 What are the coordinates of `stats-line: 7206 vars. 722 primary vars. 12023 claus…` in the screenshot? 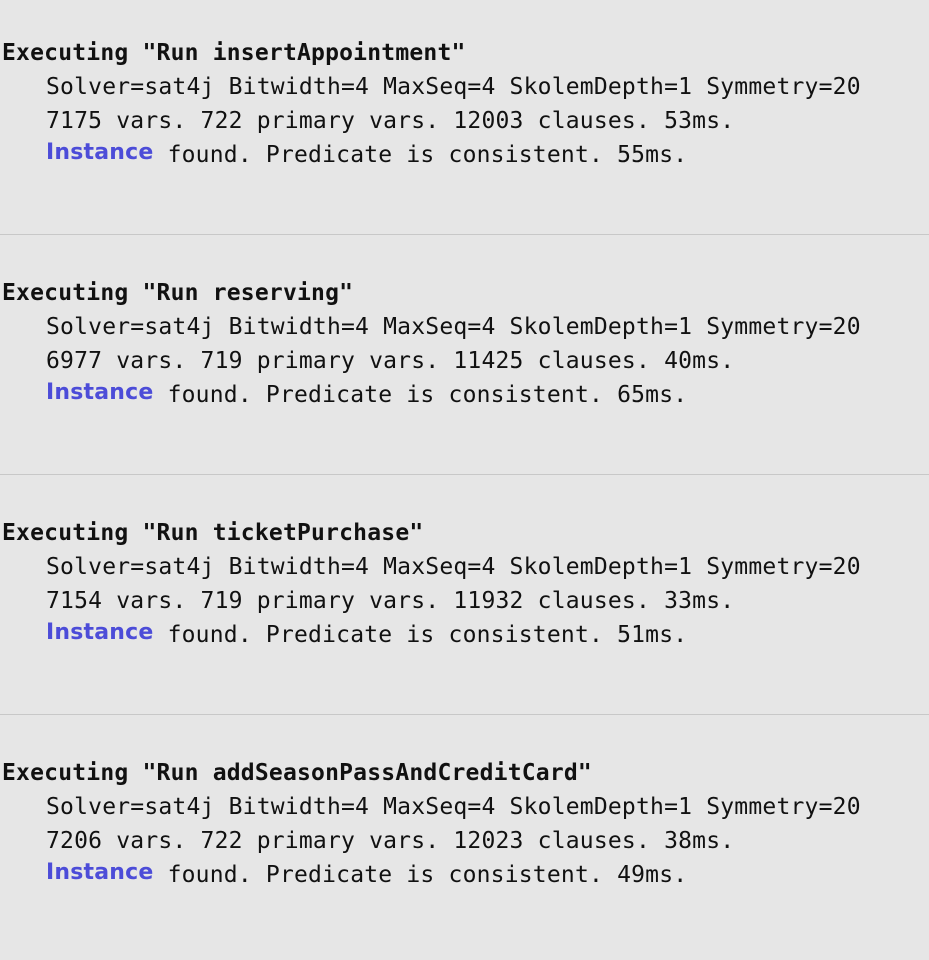 It's located at (390, 841).